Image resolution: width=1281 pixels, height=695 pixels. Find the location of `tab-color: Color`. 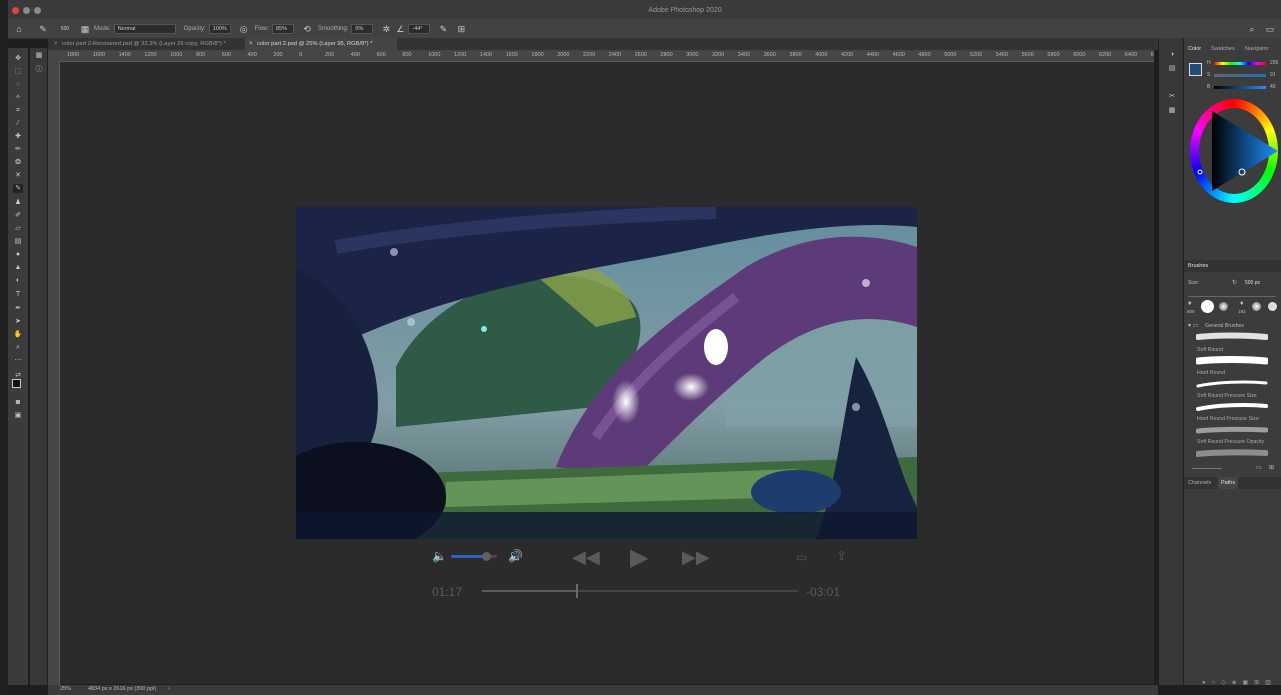

tab-color: Color is located at coordinates (1194, 49).